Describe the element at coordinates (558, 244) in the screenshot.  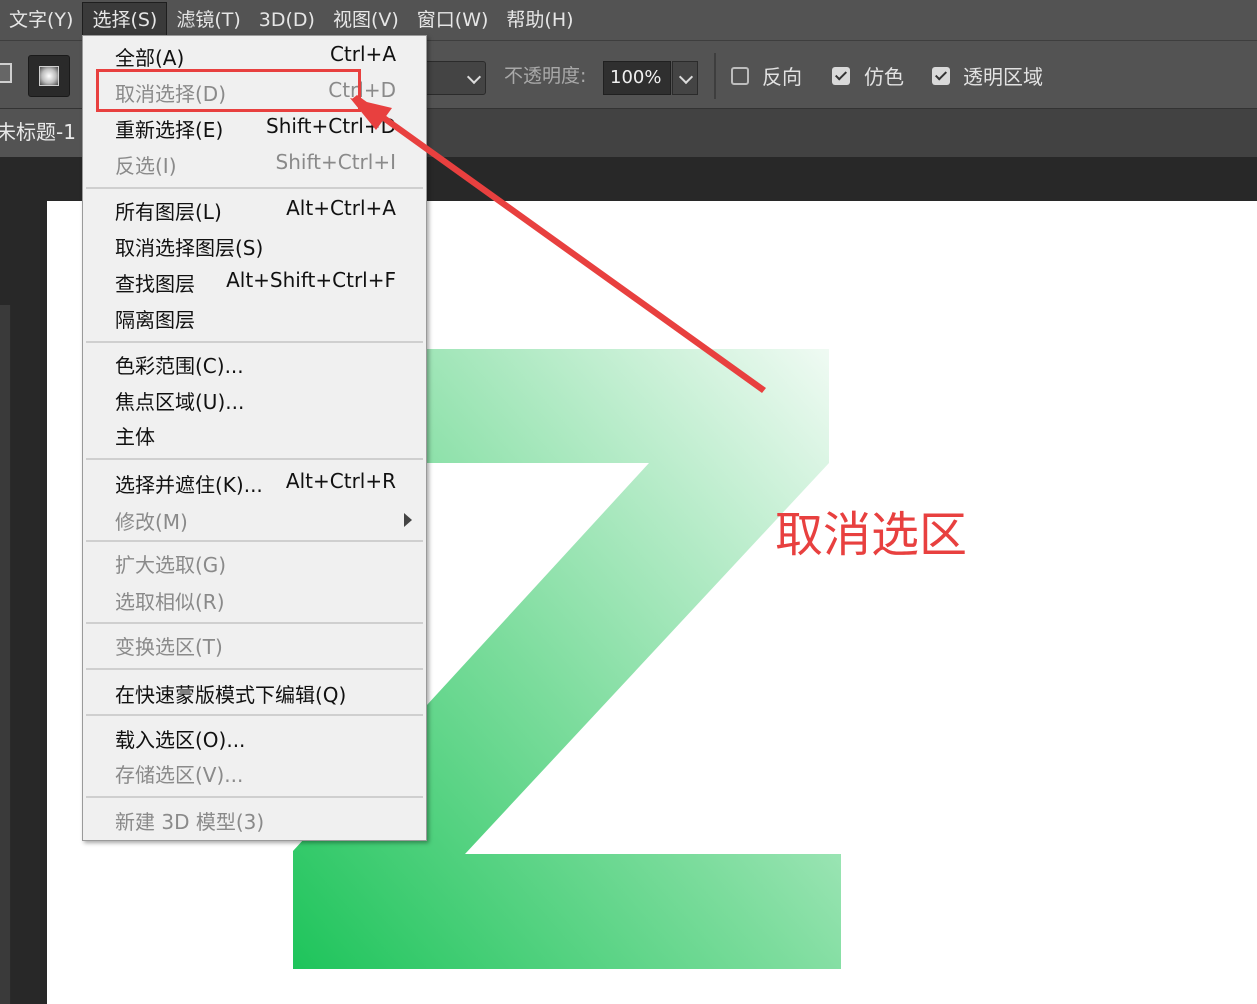
I see `annotation-arrow` at that location.